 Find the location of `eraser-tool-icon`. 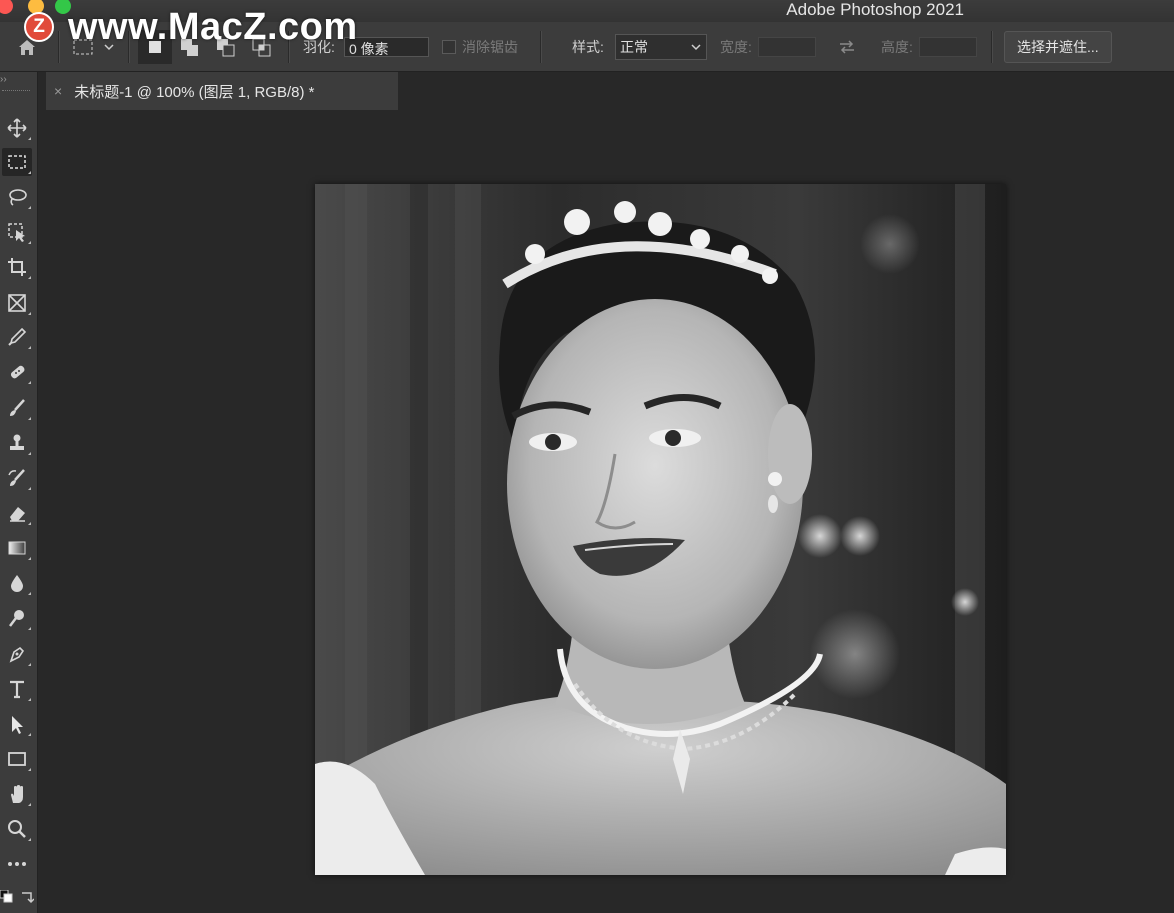

eraser-tool-icon is located at coordinates (17, 514).